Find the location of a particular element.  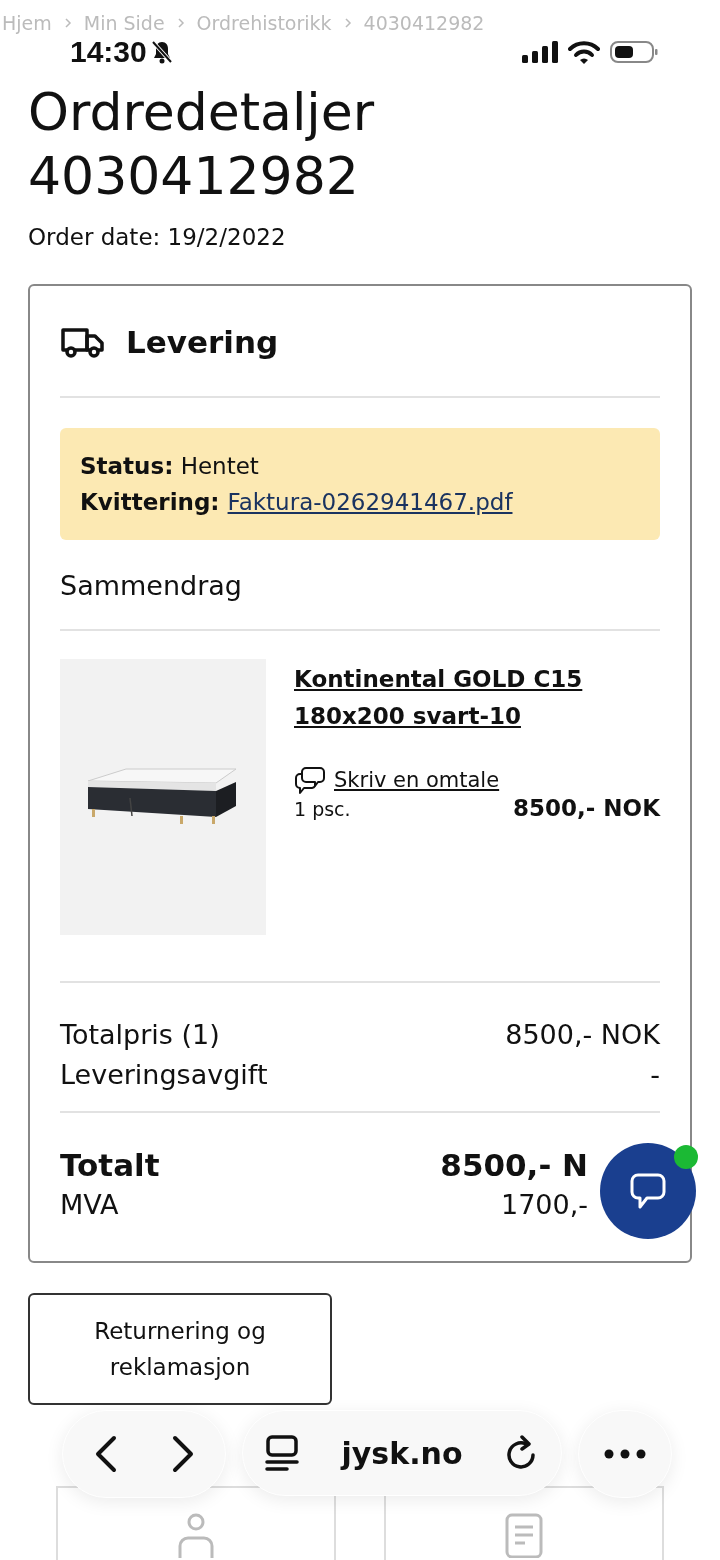

chat-icon is located at coordinates (648, 1191).